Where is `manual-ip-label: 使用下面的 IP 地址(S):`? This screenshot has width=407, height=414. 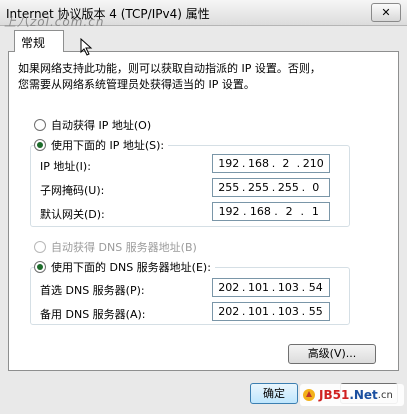
manual-ip-label: 使用下面的 IP 地址(S): is located at coordinates (108, 145).